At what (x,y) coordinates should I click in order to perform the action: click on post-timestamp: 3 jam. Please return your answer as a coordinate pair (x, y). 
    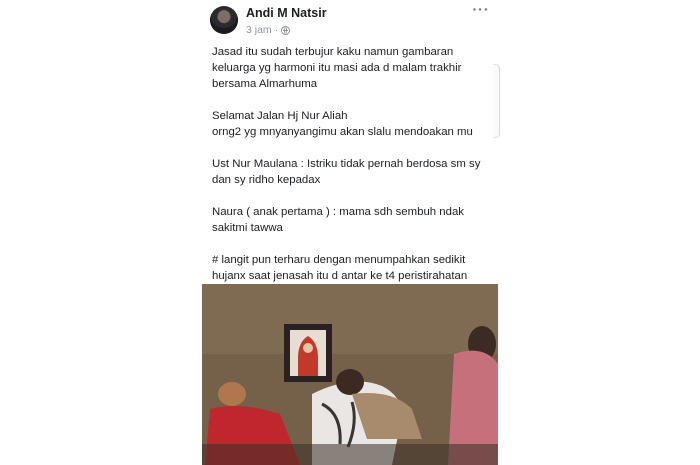
    Looking at the image, I should click on (259, 30).